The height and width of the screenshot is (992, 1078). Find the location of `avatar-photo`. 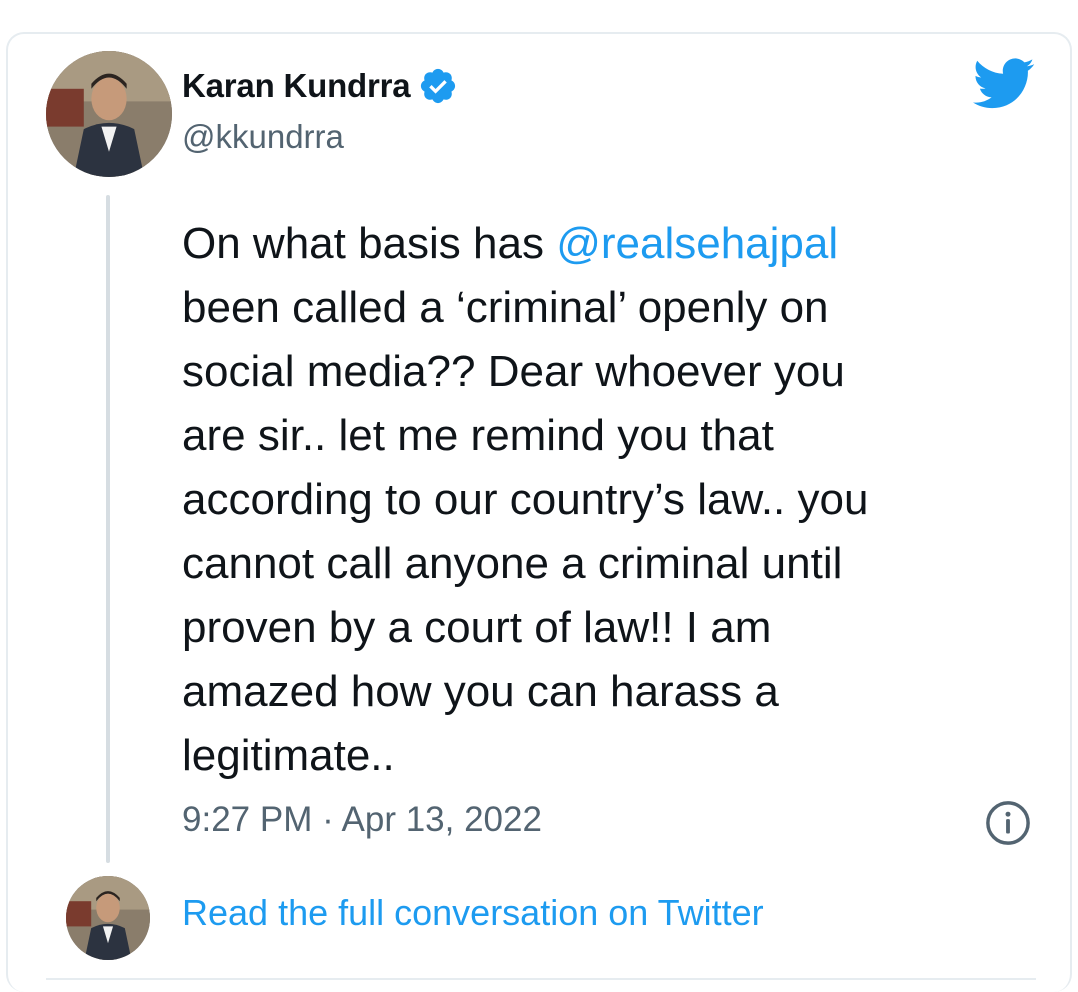

avatar-photo is located at coordinates (109, 114).